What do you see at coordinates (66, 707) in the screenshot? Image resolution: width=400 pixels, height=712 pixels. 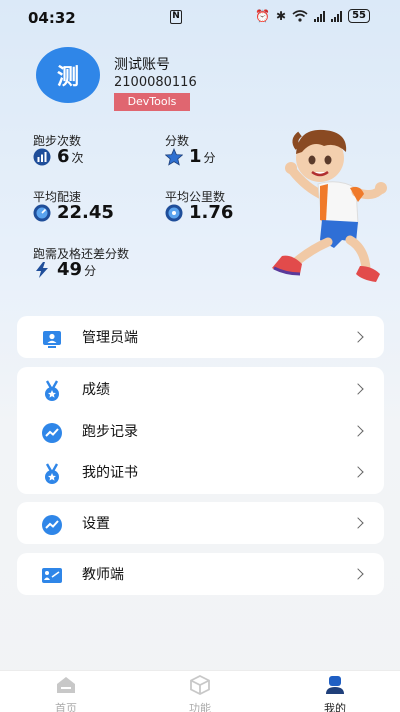 I see `nav-home-label: 首页` at bounding box center [66, 707].